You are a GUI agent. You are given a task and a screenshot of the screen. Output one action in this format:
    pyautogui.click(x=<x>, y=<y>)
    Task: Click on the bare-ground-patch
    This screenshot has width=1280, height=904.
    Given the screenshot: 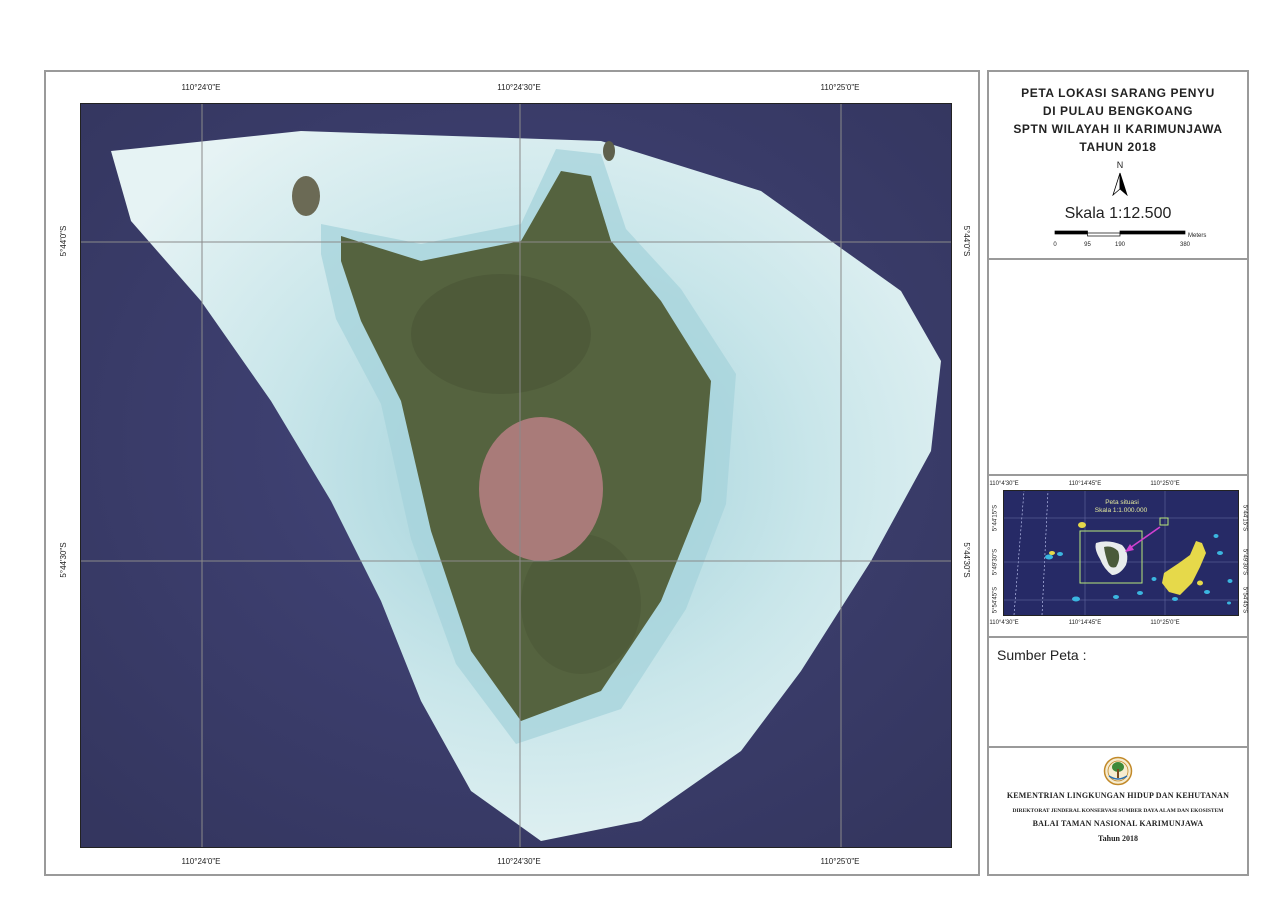 What is the action you would take?
    pyautogui.click(x=541, y=489)
    